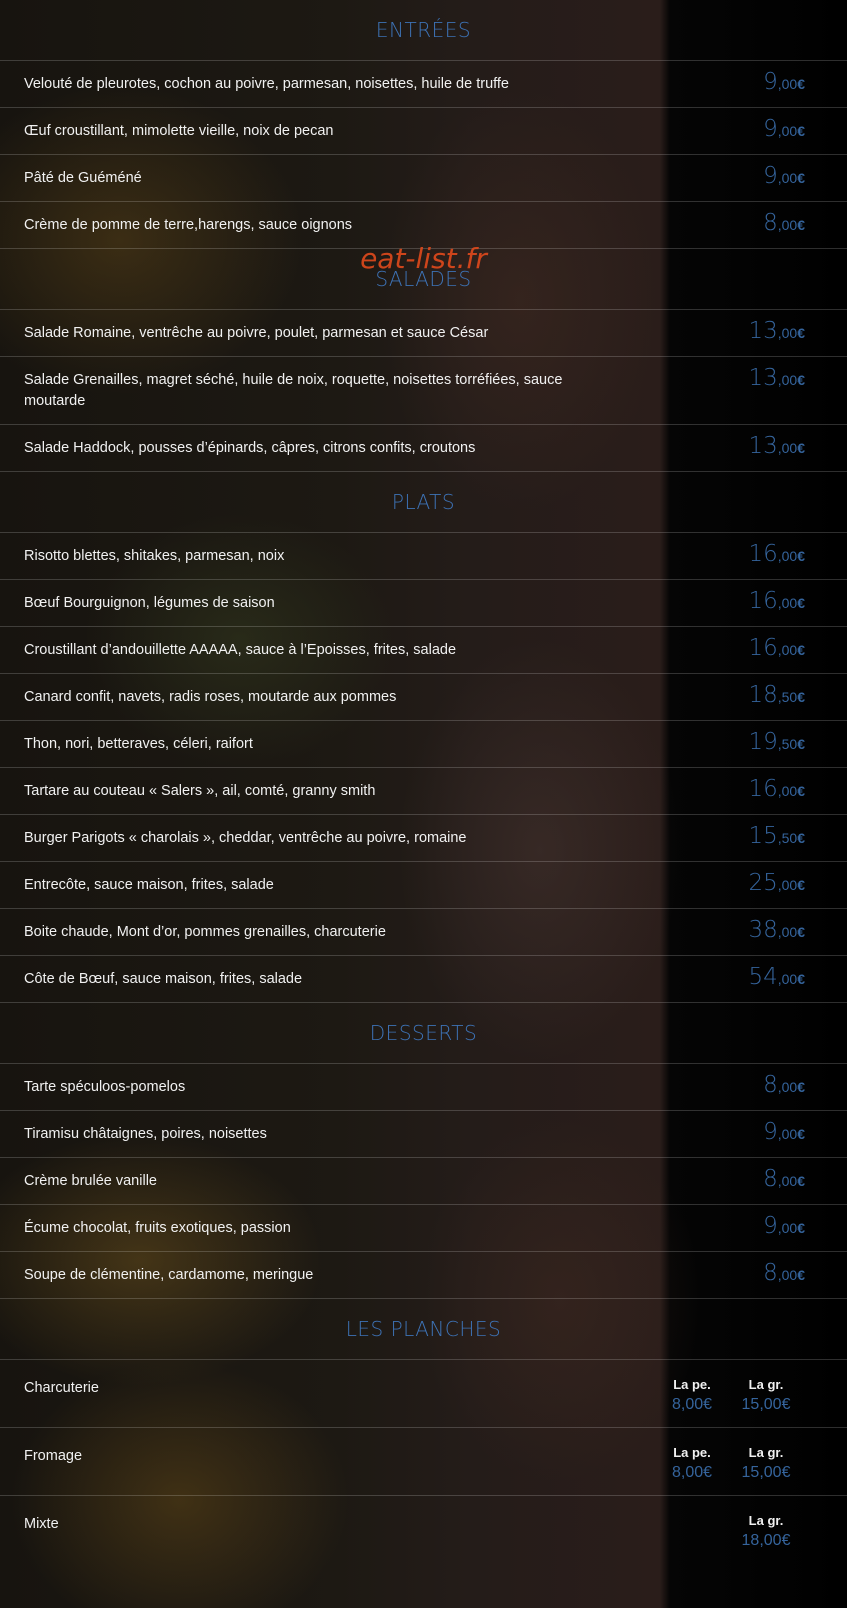  What do you see at coordinates (83, 178) in the screenshot?
I see `menu-item-name: Pâté de Guéméné` at bounding box center [83, 178].